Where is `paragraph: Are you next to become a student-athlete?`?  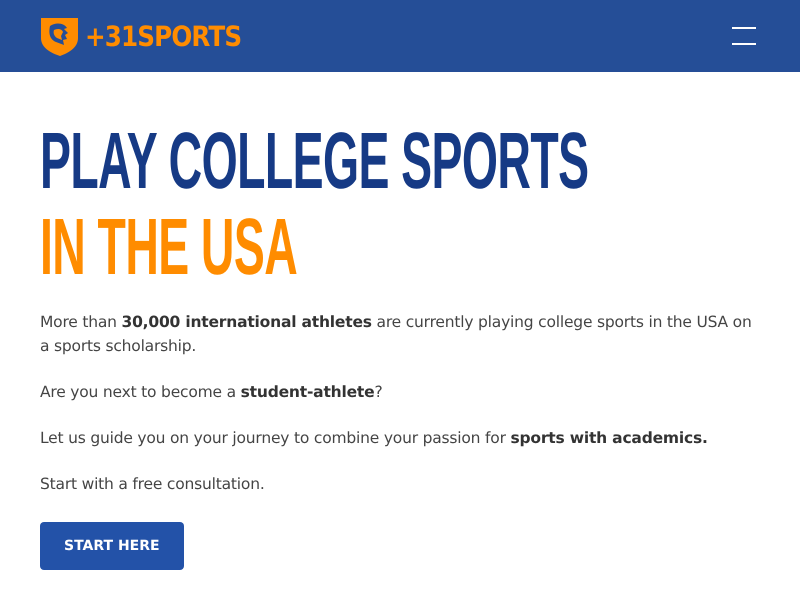
paragraph: Are you next to become a student-athlete? is located at coordinates (212, 392).